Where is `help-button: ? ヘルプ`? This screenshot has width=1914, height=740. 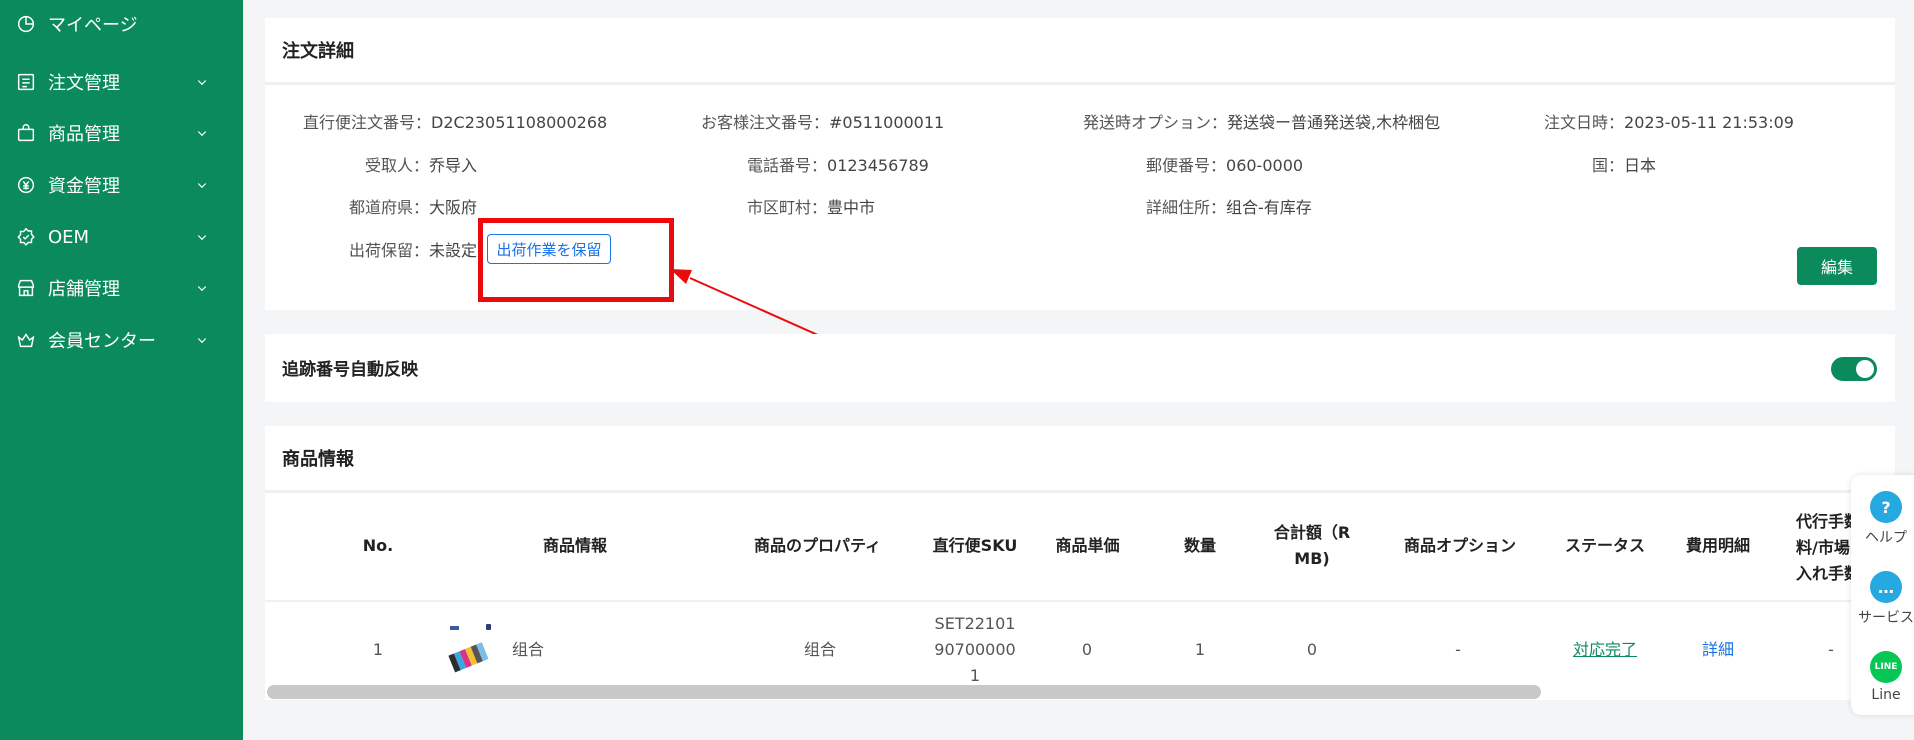 help-button: ? ヘルプ is located at coordinates (1882, 519).